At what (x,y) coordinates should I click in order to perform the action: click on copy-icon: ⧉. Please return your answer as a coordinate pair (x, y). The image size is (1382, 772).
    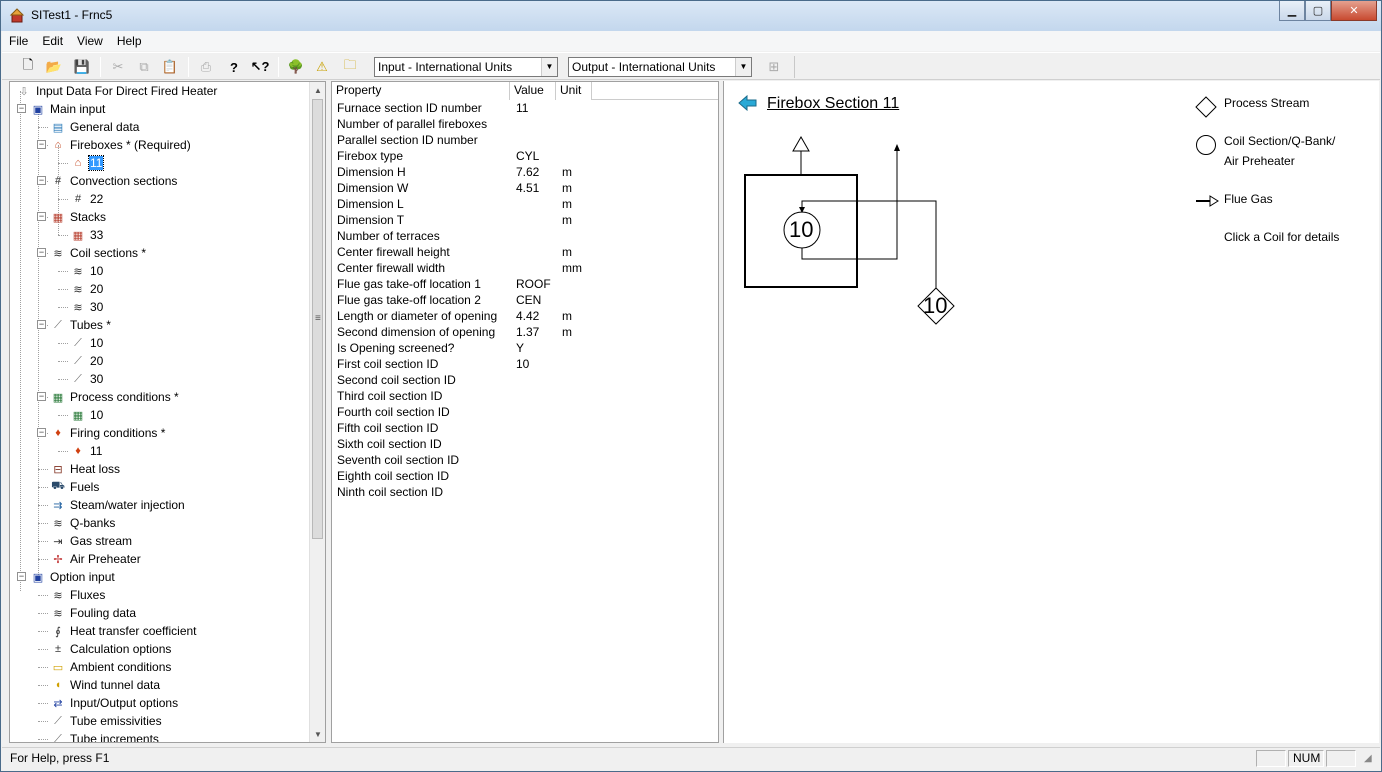
    Looking at the image, I should click on (144, 67).